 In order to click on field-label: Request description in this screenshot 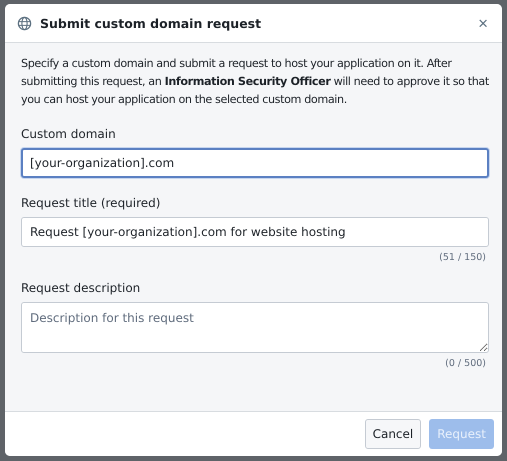, I will do `click(81, 288)`.